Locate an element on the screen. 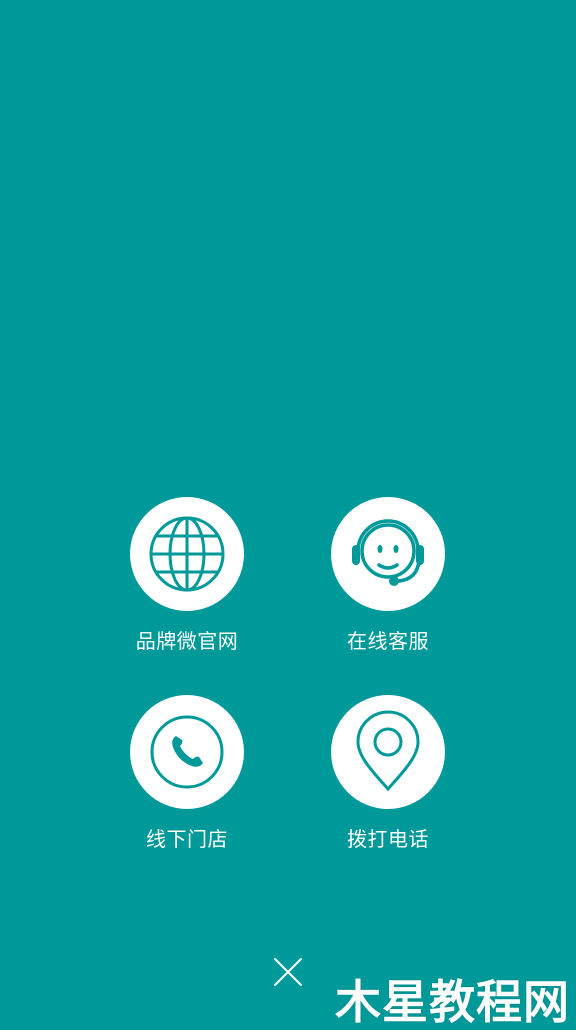 The image size is (576, 1030). close-icon is located at coordinates (288, 972).